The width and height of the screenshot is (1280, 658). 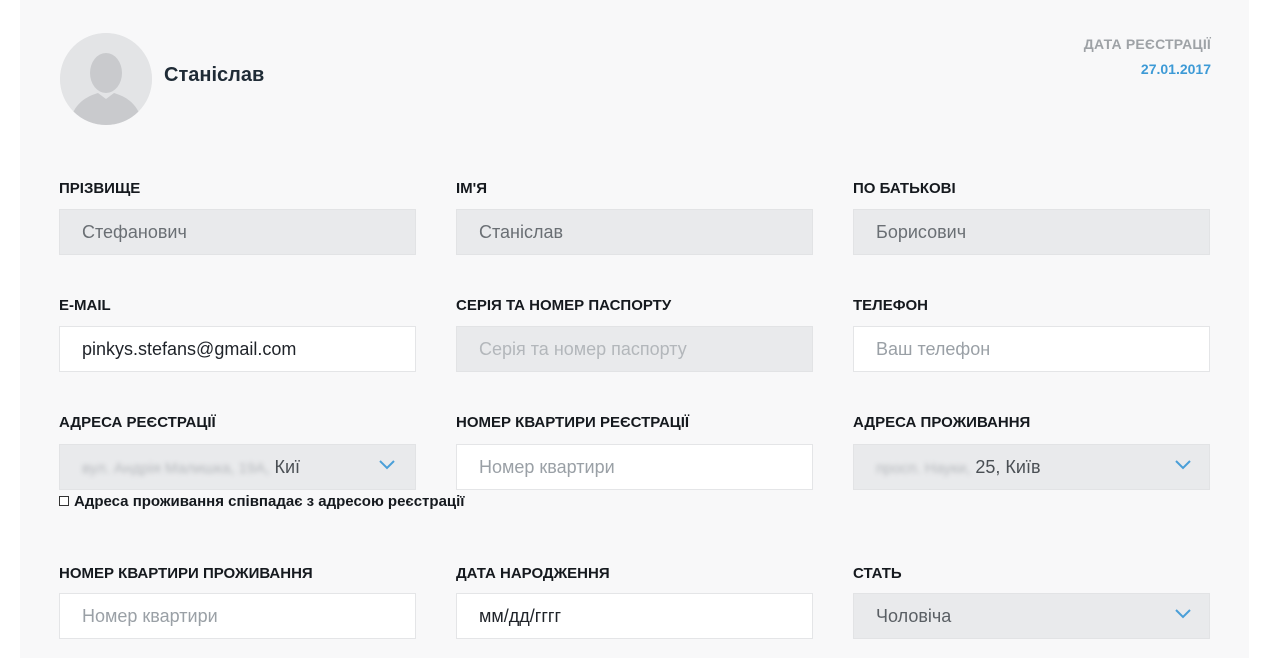 What do you see at coordinates (214, 75) in the screenshot?
I see `user-name: Станіслав` at bounding box center [214, 75].